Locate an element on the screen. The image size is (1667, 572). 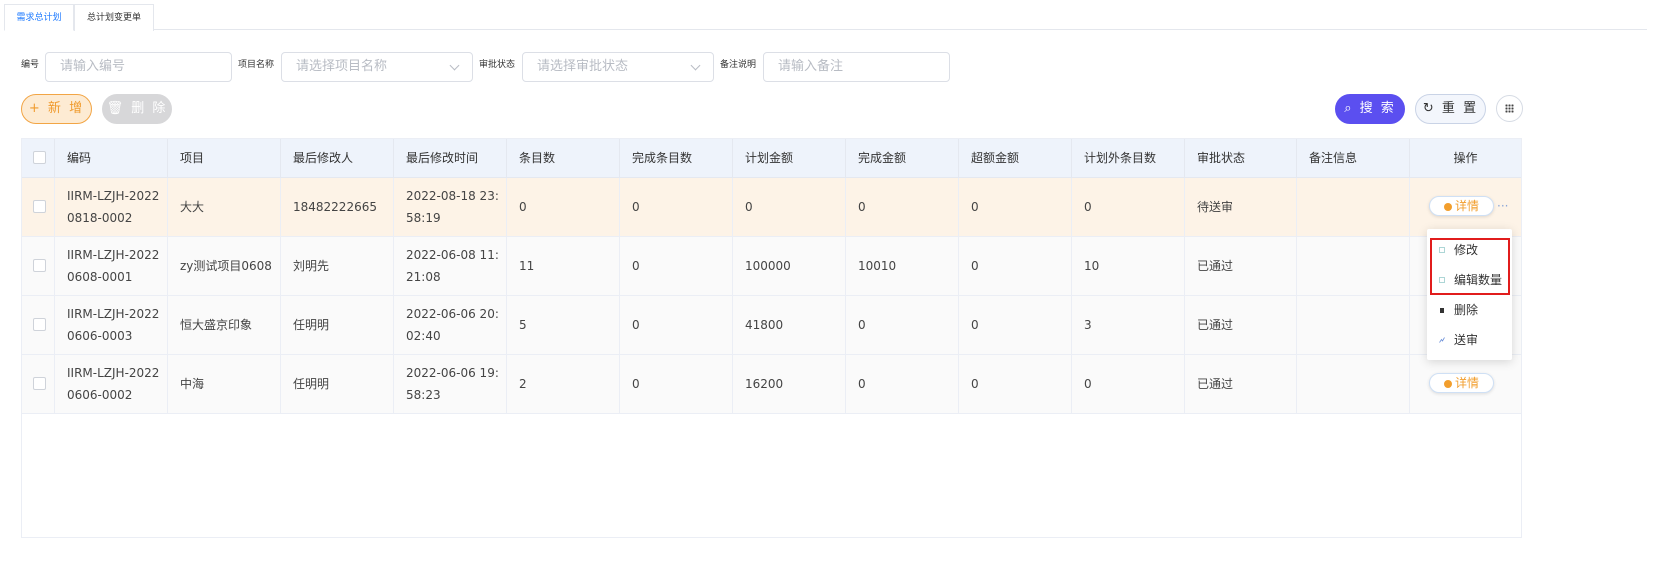
col-remark: 备注信息 is located at coordinates (1353, 158).